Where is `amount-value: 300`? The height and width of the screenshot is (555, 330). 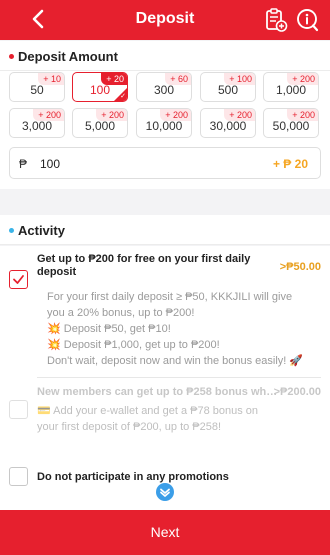 amount-value: 300 is located at coordinates (164, 90).